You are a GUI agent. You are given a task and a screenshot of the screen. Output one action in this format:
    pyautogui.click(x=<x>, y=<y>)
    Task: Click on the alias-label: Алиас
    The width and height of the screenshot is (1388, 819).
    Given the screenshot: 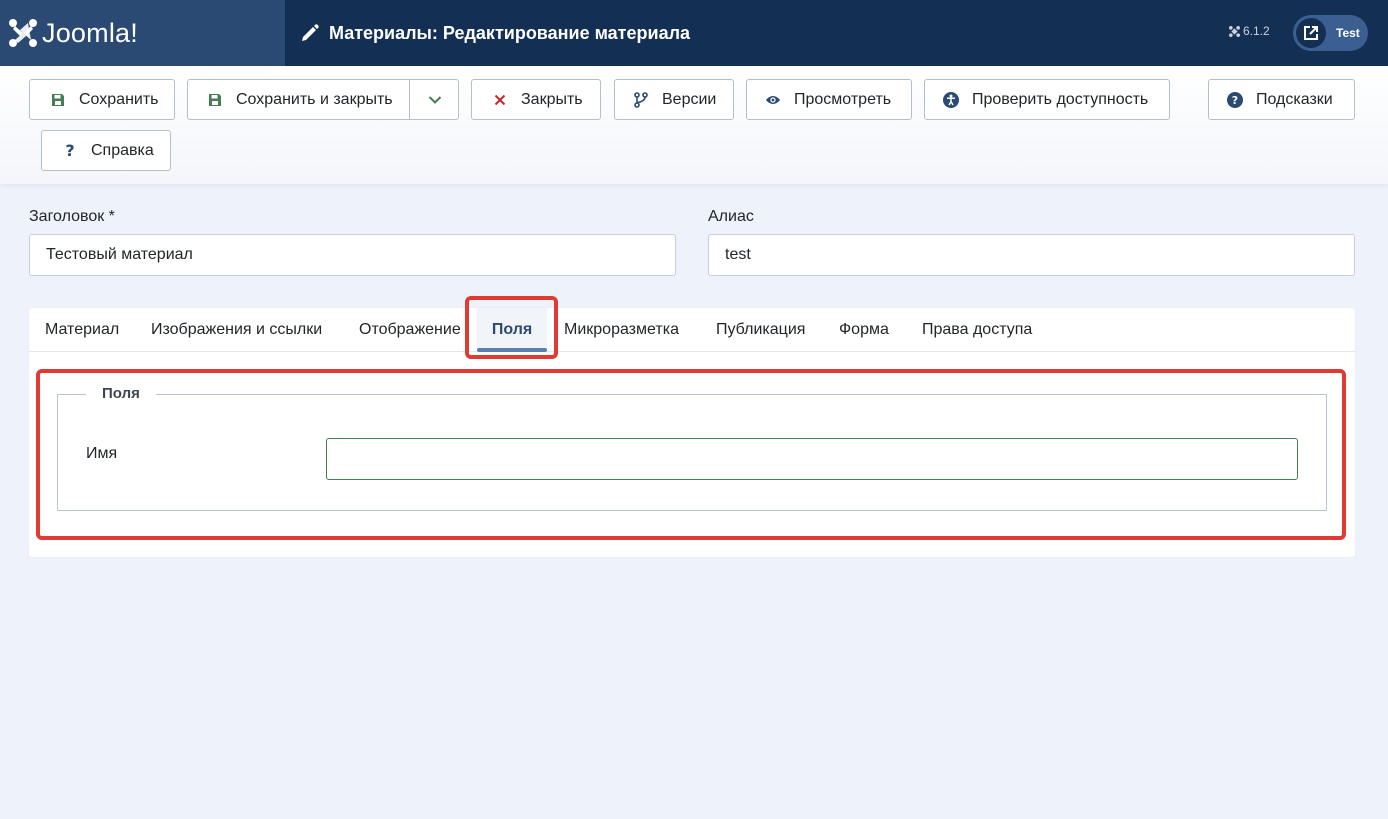 What is the action you would take?
    pyautogui.click(x=731, y=216)
    